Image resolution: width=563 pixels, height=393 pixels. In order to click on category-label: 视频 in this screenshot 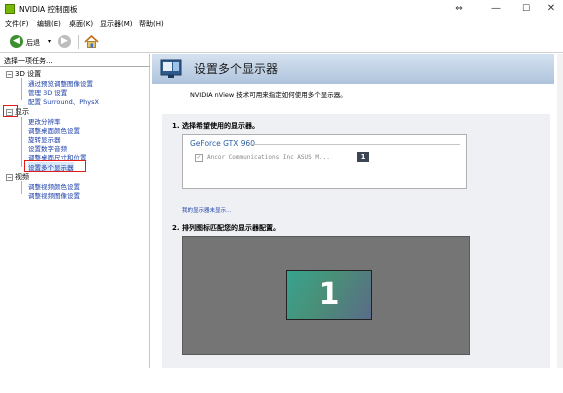, I will do `click(22, 177)`.